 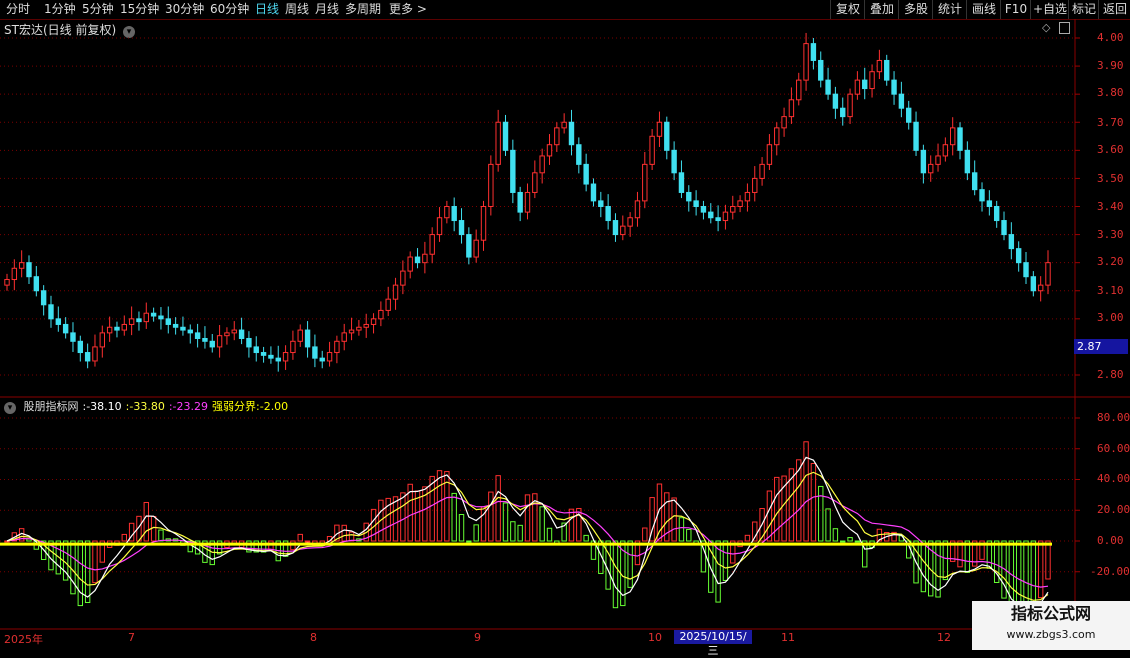 What do you see at coordinates (313, 637) in the screenshot?
I see `date-tick-label: 8` at bounding box center [313, 637].